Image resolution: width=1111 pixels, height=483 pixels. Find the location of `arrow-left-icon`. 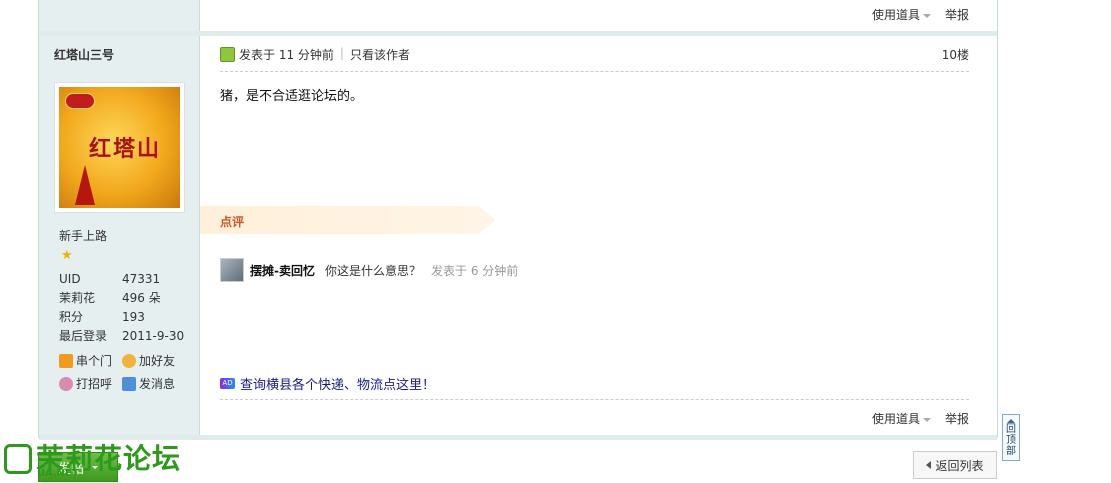

arrow-left-icon is located at coordinates (929, 465).